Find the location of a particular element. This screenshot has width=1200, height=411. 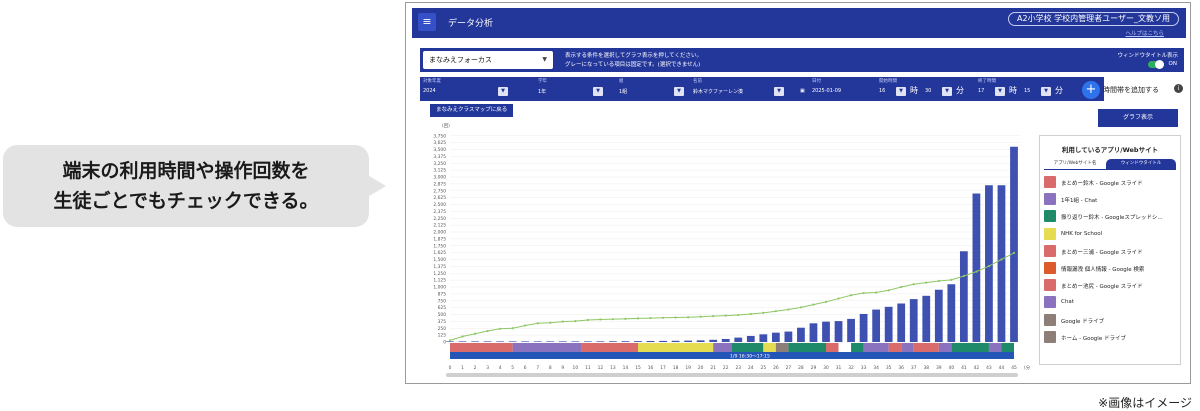

x-tick-label: 39 is located at coordinates (939, 368).